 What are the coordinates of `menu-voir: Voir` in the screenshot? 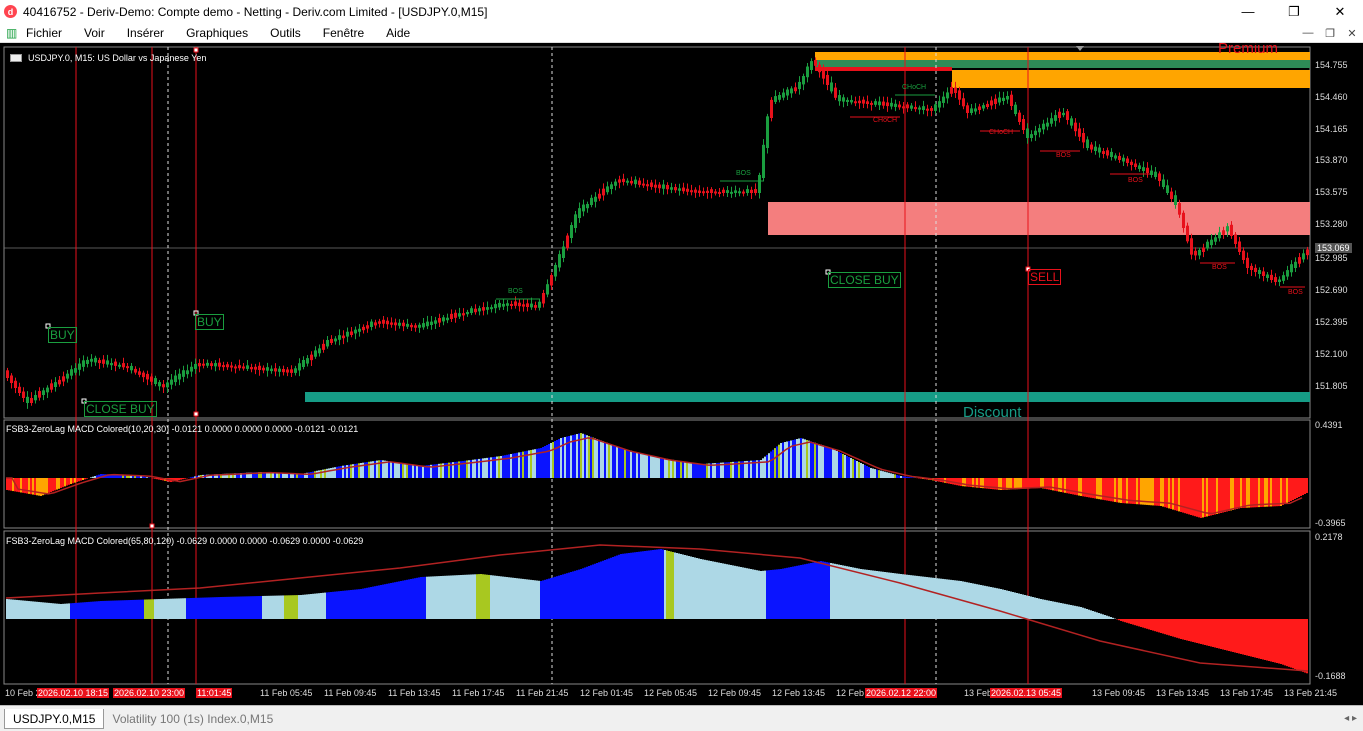 It's located at (94, 33).